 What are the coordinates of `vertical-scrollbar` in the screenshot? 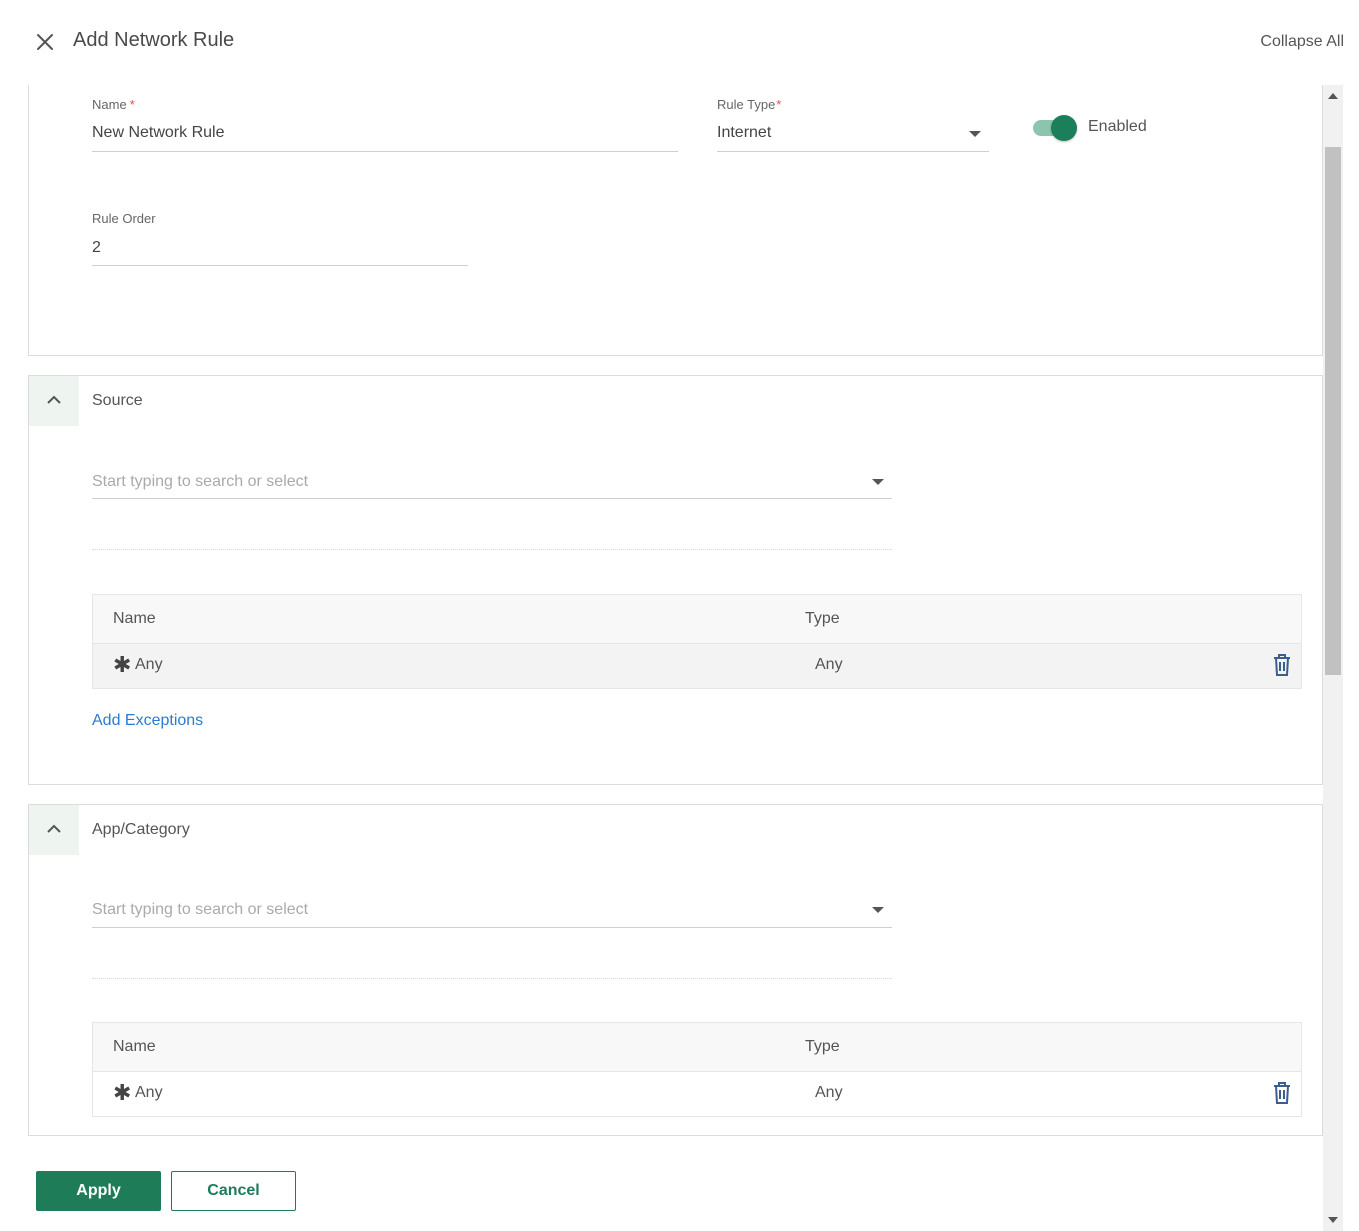 It's located at (1333, 658).